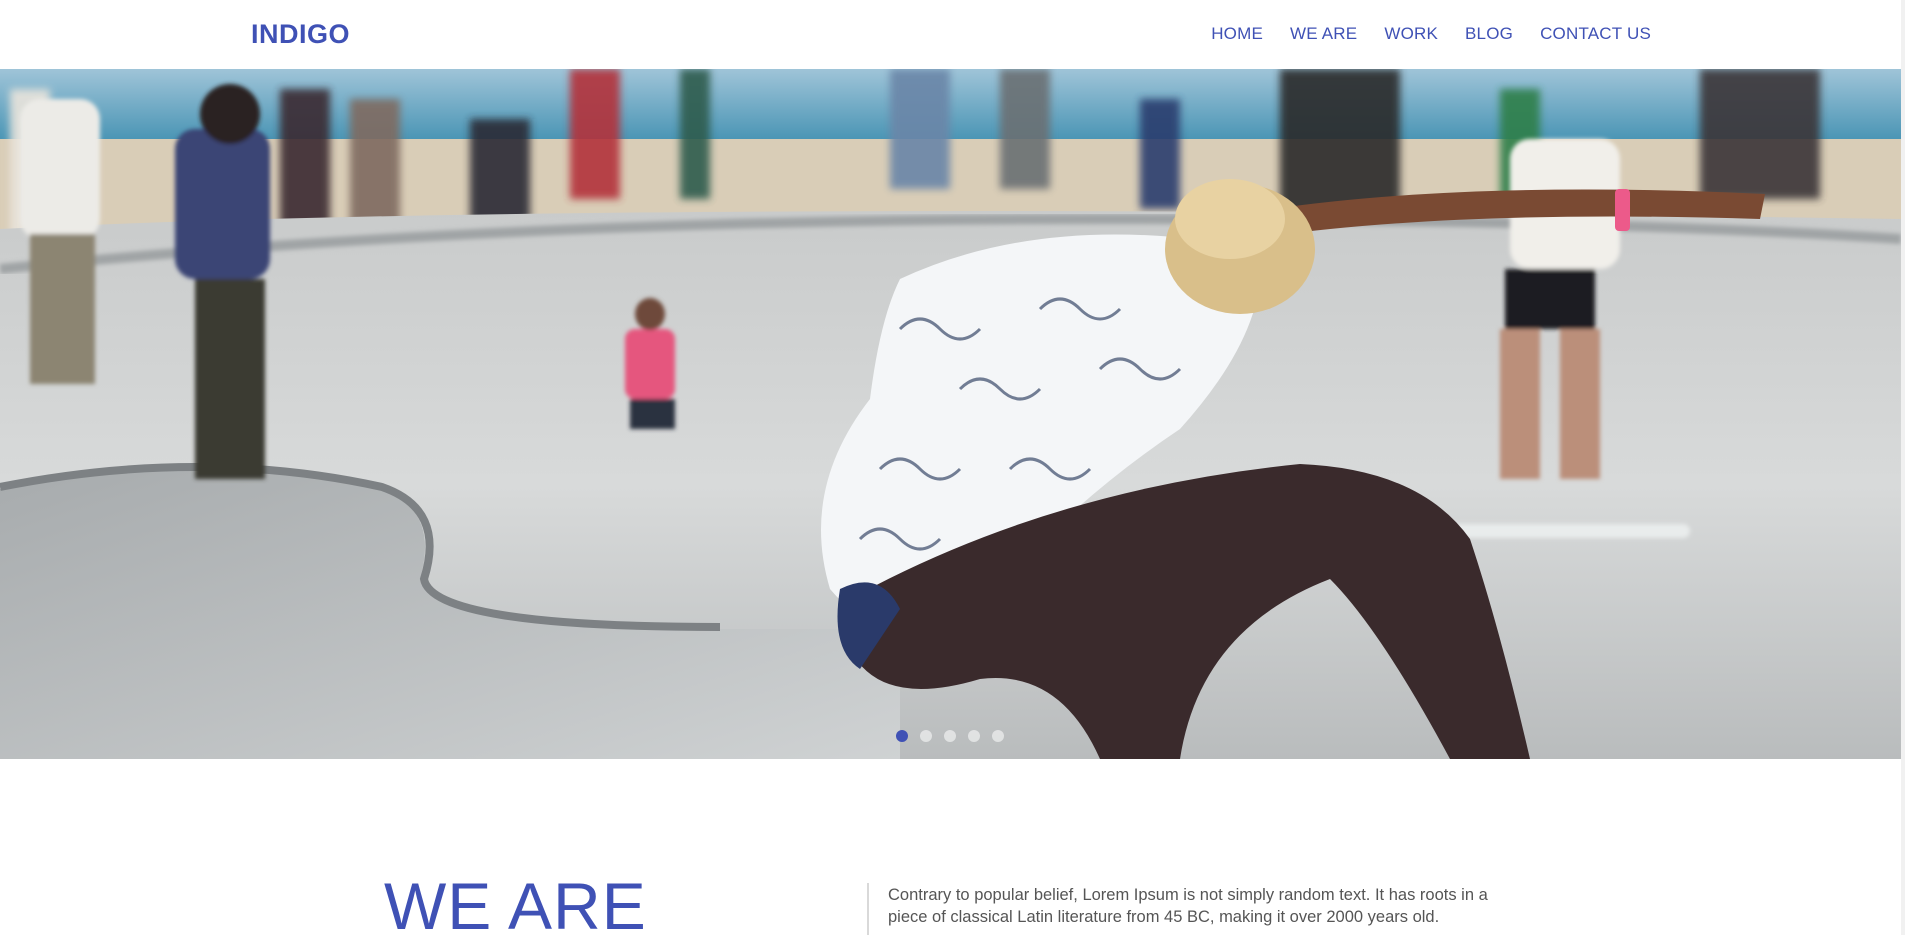 This screenshot has height=935, width=1905. What do you see at coordinates (515, 902) in the screenshot?
I see `we-are-title: WE ARE` at bounding box center [515, 902].